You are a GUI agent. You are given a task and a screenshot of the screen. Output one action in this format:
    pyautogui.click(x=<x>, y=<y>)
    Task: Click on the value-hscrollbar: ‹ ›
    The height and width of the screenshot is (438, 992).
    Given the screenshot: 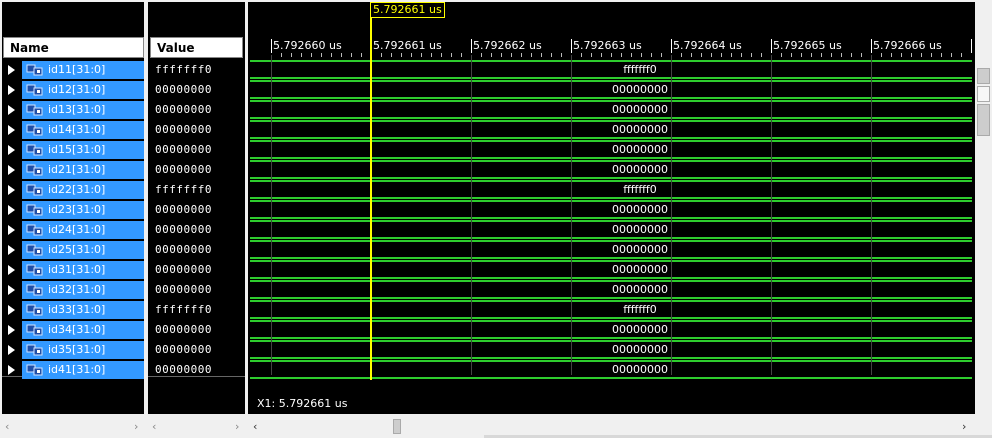 What is the action you would take?
    pyautogui.click(x=197, y=427)
    